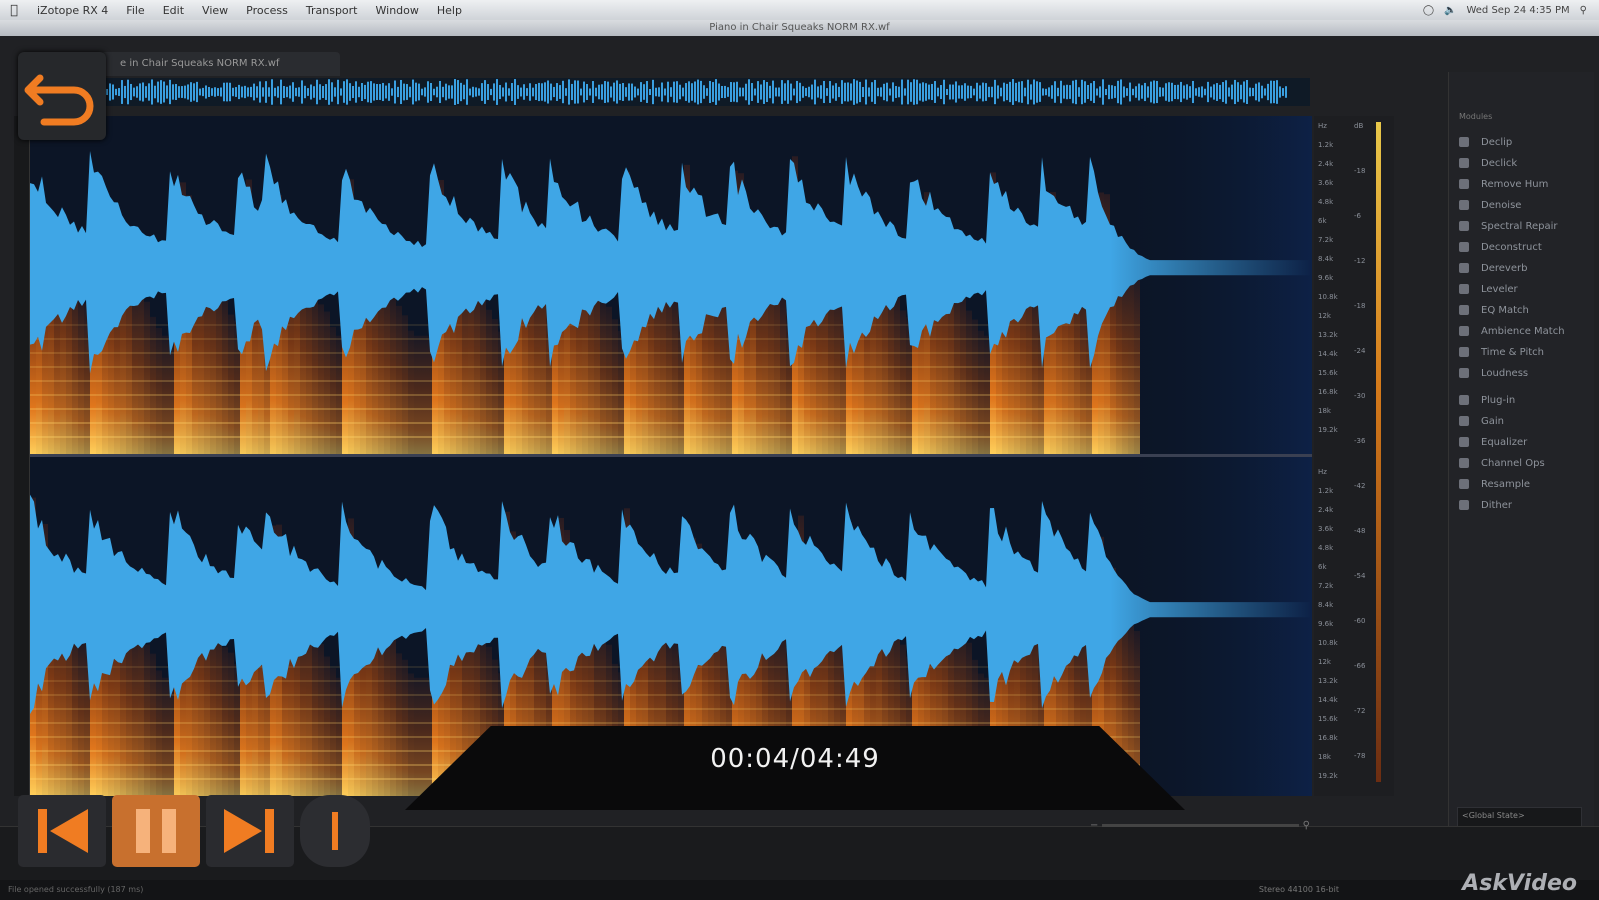 The width and height of the screenshot is (1599, 900). I want to click on module-item: Deconstruct, so click(1500, 247).